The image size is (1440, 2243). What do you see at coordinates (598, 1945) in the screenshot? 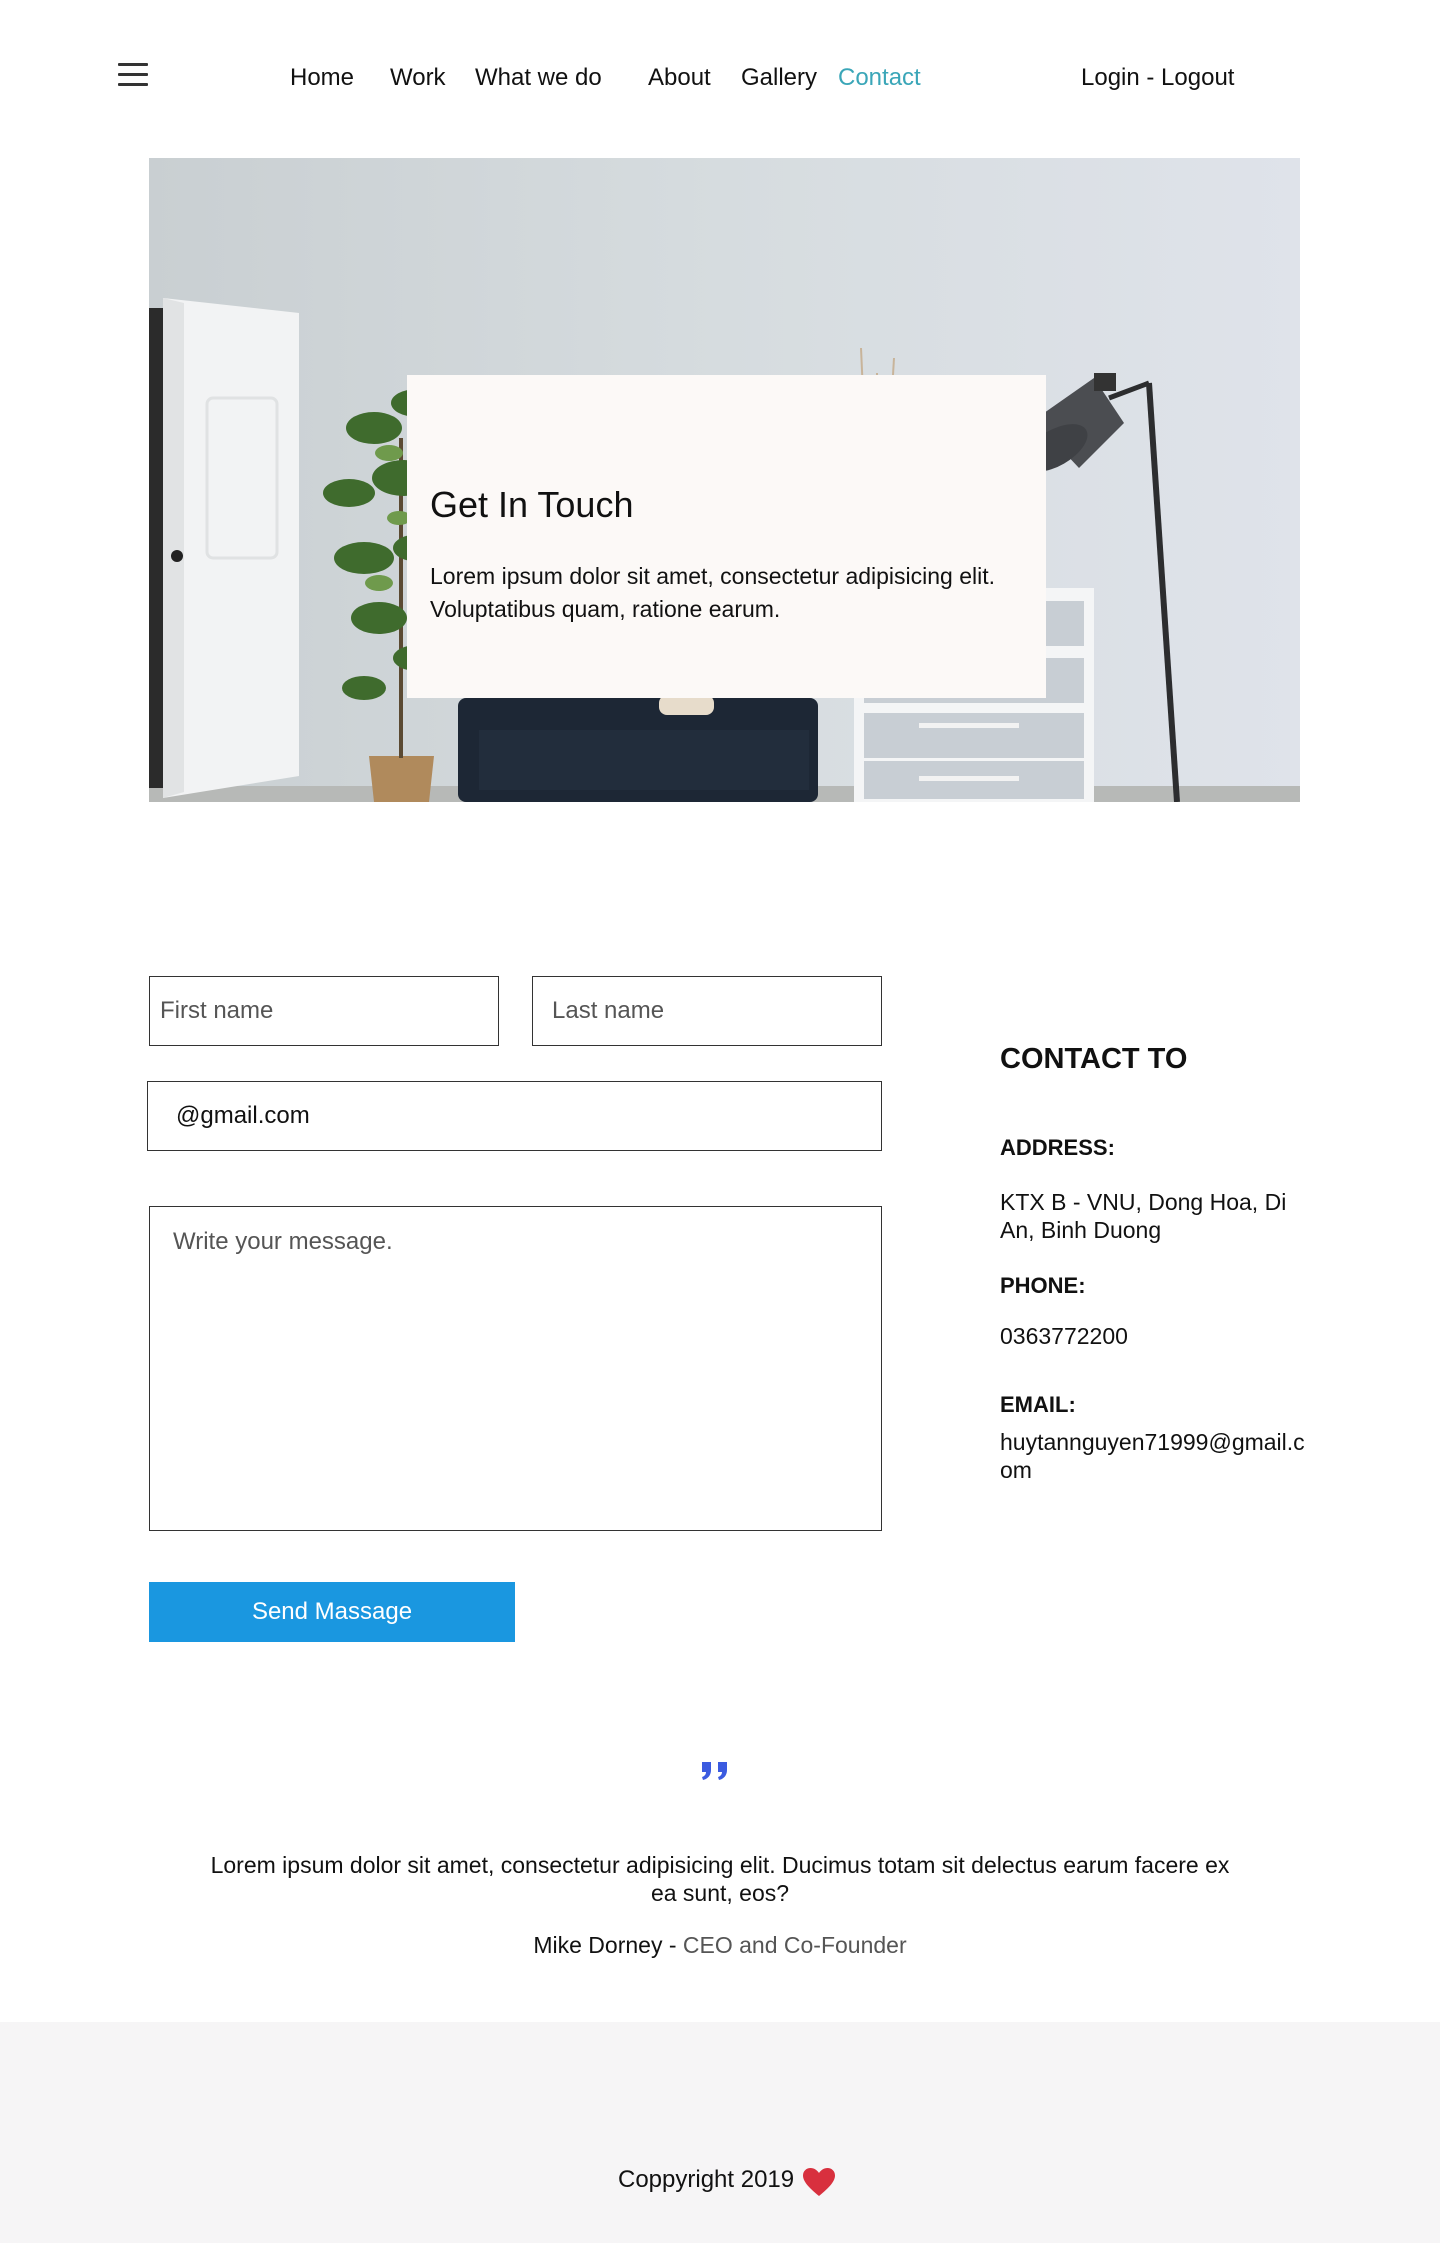
I see `testimonial-author: Mike Dorney` at bounding box center [598, 1945].